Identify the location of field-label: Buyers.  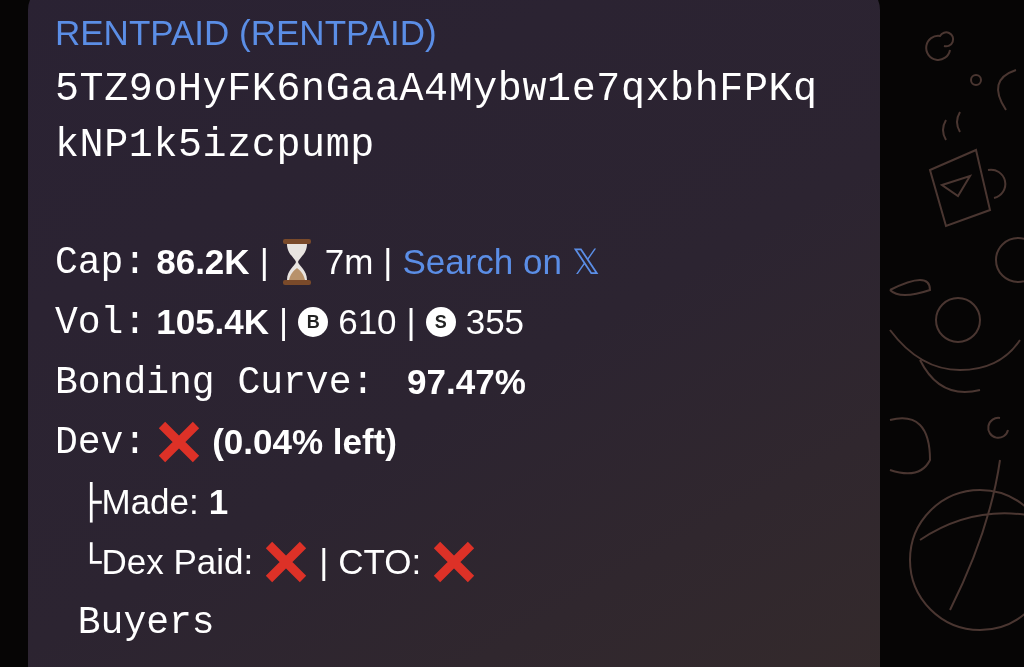
(145, 622).